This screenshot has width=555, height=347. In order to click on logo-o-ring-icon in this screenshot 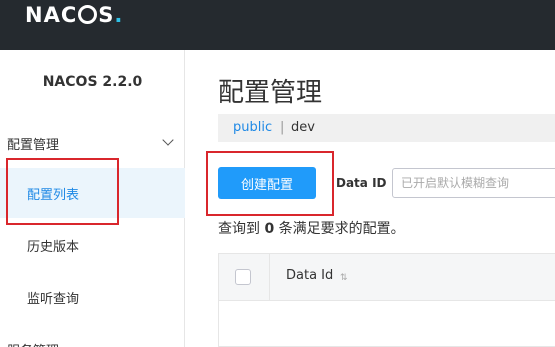, I will do `click(88, 14)`.